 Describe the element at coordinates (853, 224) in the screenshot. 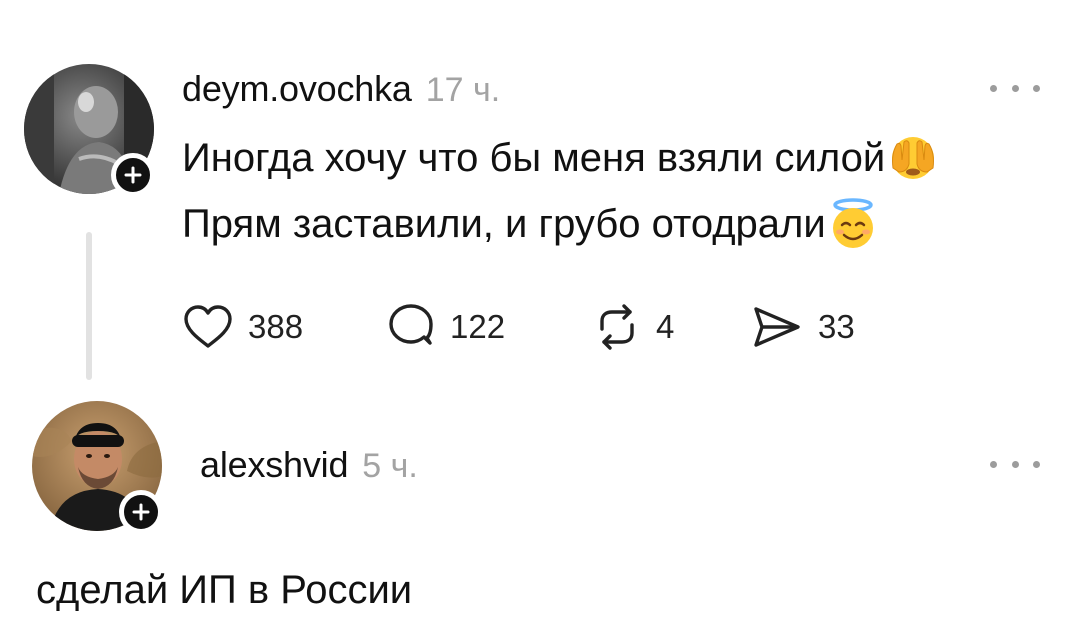

I see `smiling-face-with-halo-emoji` at that location.